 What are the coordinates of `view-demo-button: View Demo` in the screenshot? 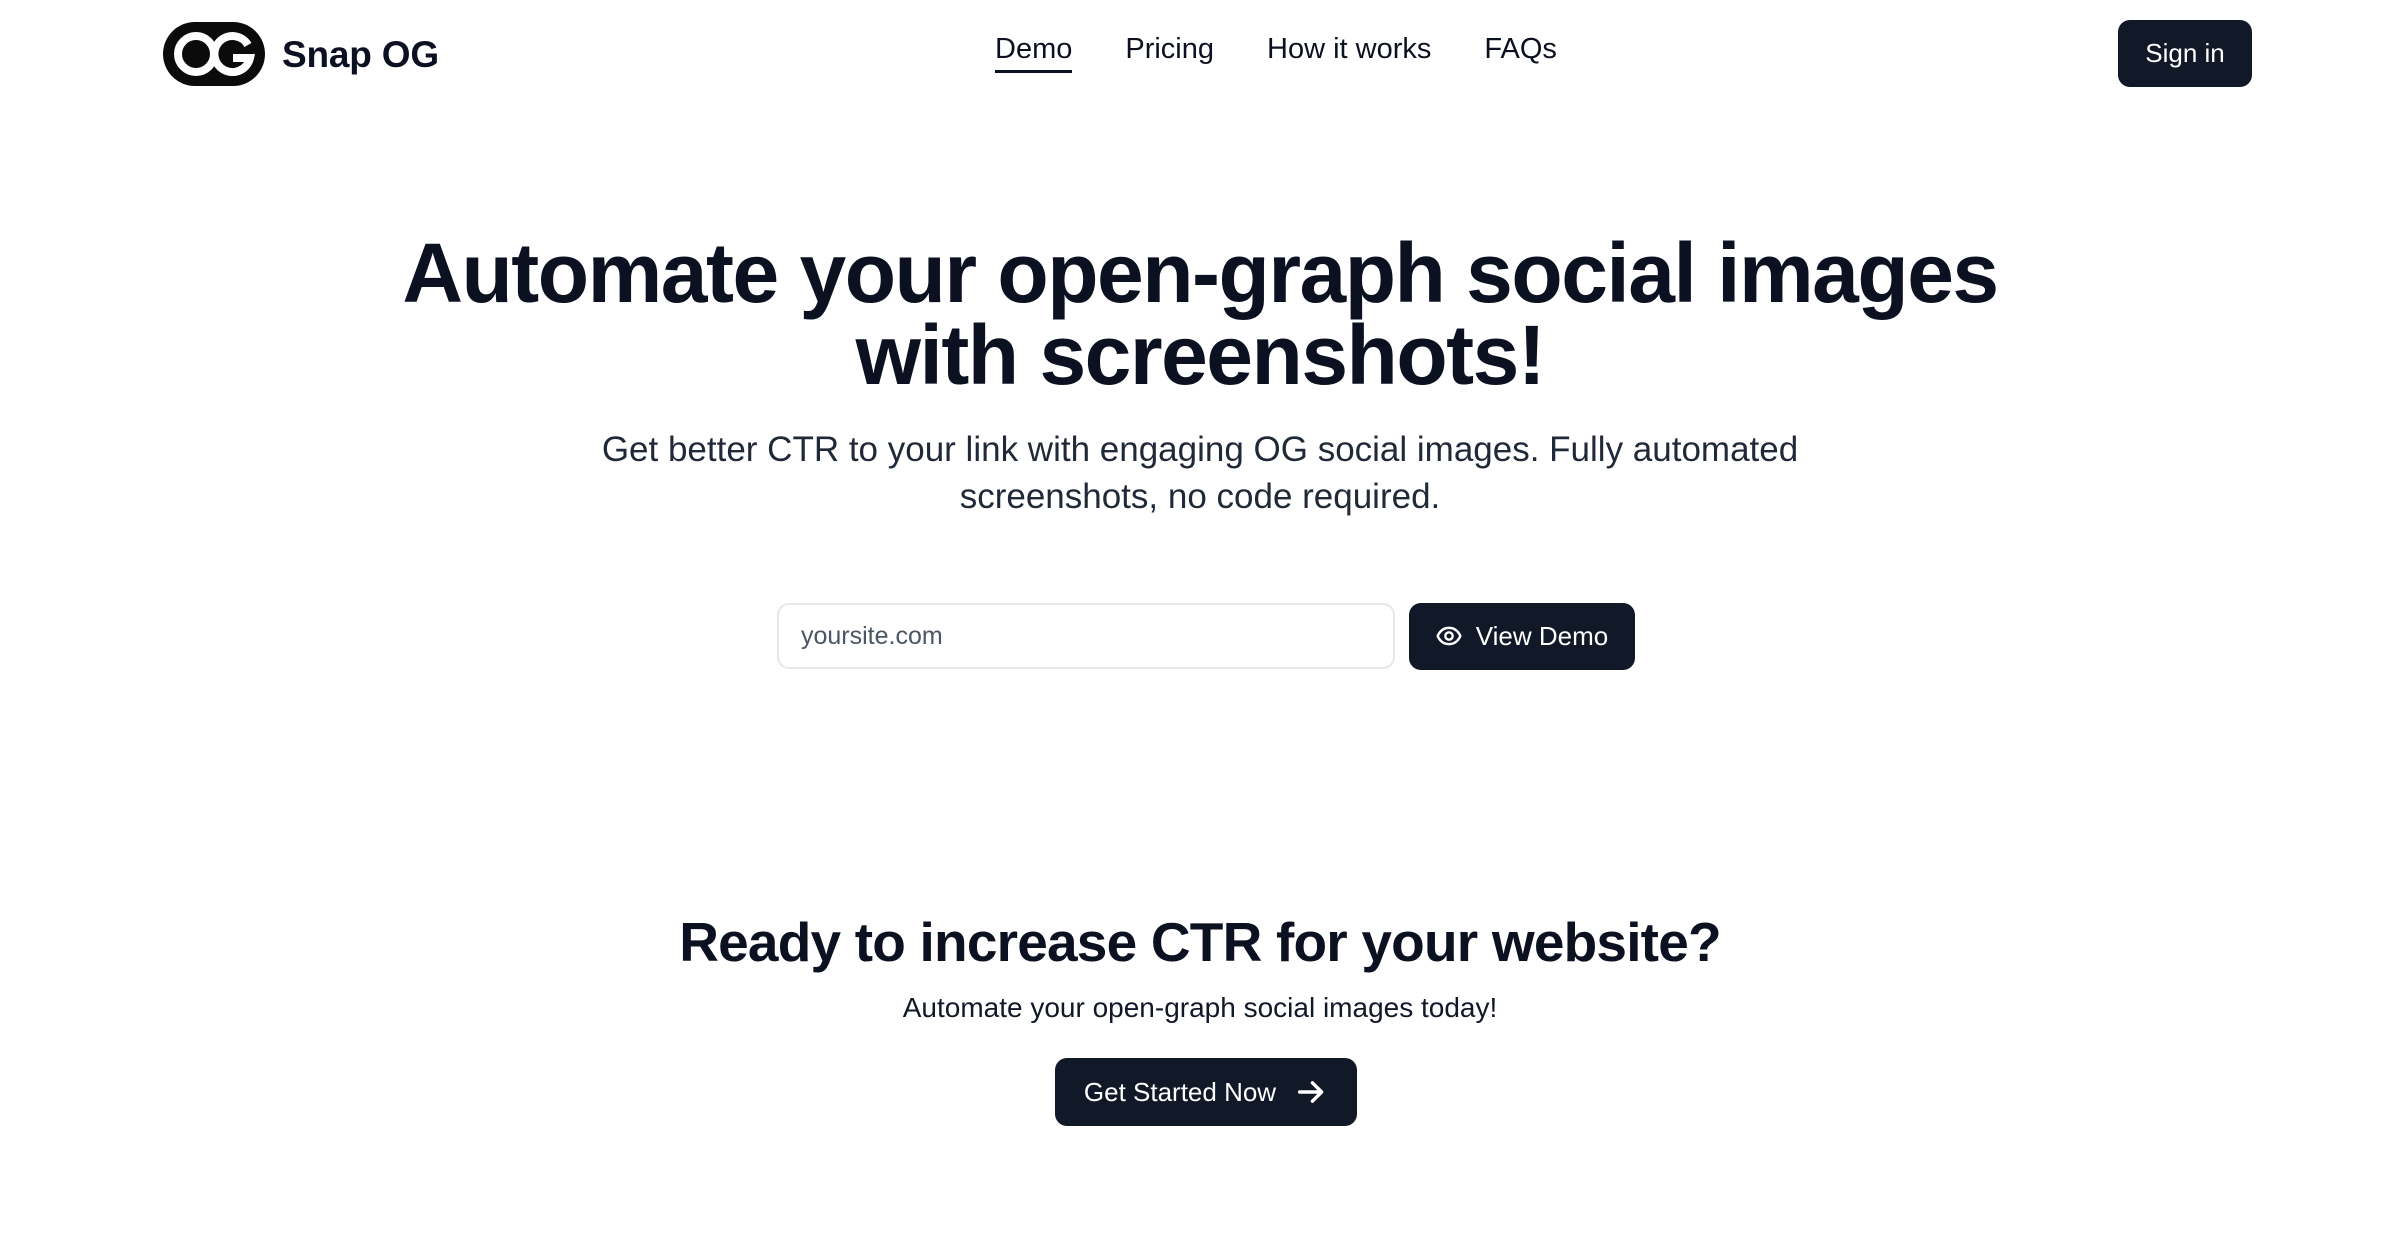 It's located at (1522, 636).